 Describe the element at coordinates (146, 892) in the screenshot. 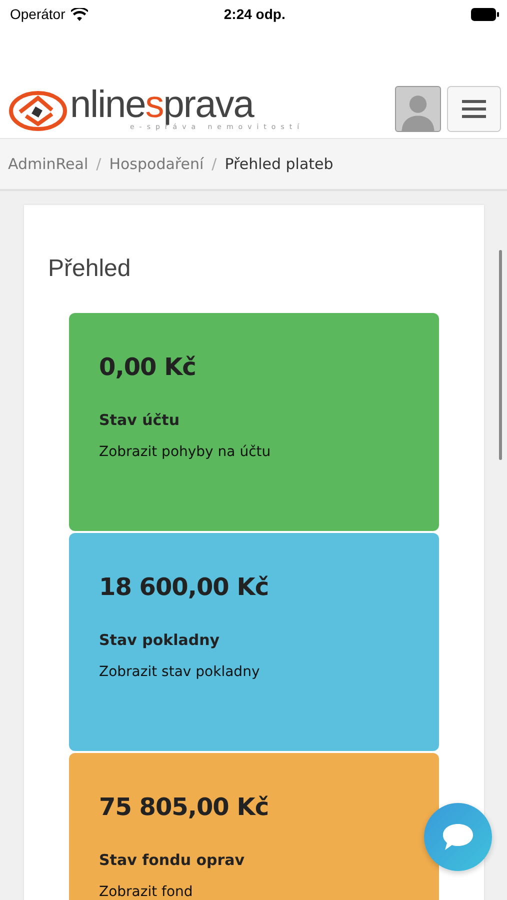

I see `card-link: Zobrazit fond` at that location.